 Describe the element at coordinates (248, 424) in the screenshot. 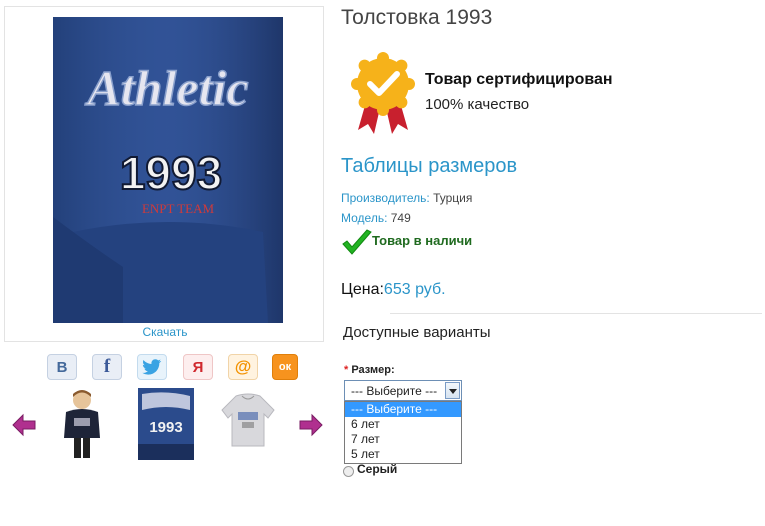

I see `thumbnail-grey-hoodie` at that location.